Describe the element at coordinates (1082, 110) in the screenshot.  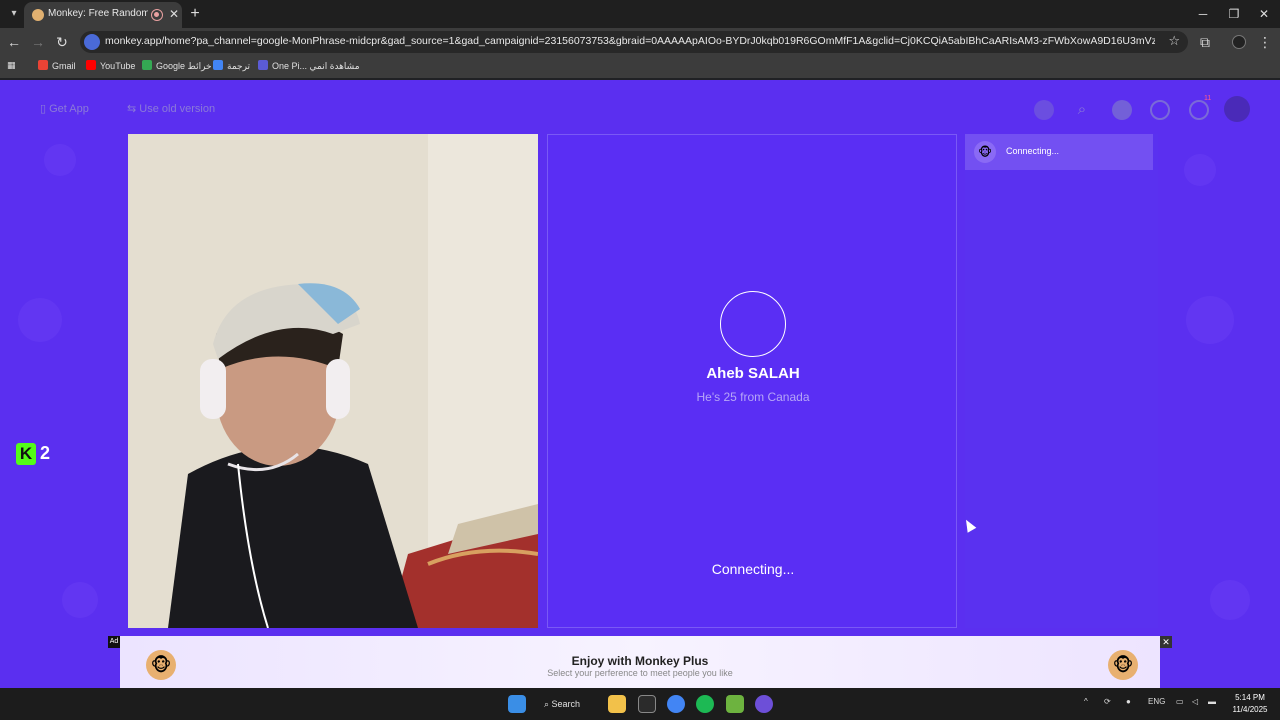
I see `search-icon: ⌕` at that location.